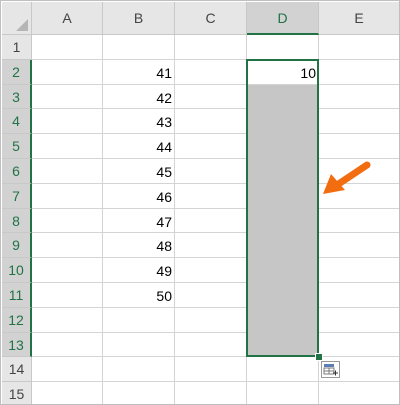  What do you see at coordinates (139, 221) in the screenshot?
I see `cell-b8: 47` at bounding box center [139, 221].